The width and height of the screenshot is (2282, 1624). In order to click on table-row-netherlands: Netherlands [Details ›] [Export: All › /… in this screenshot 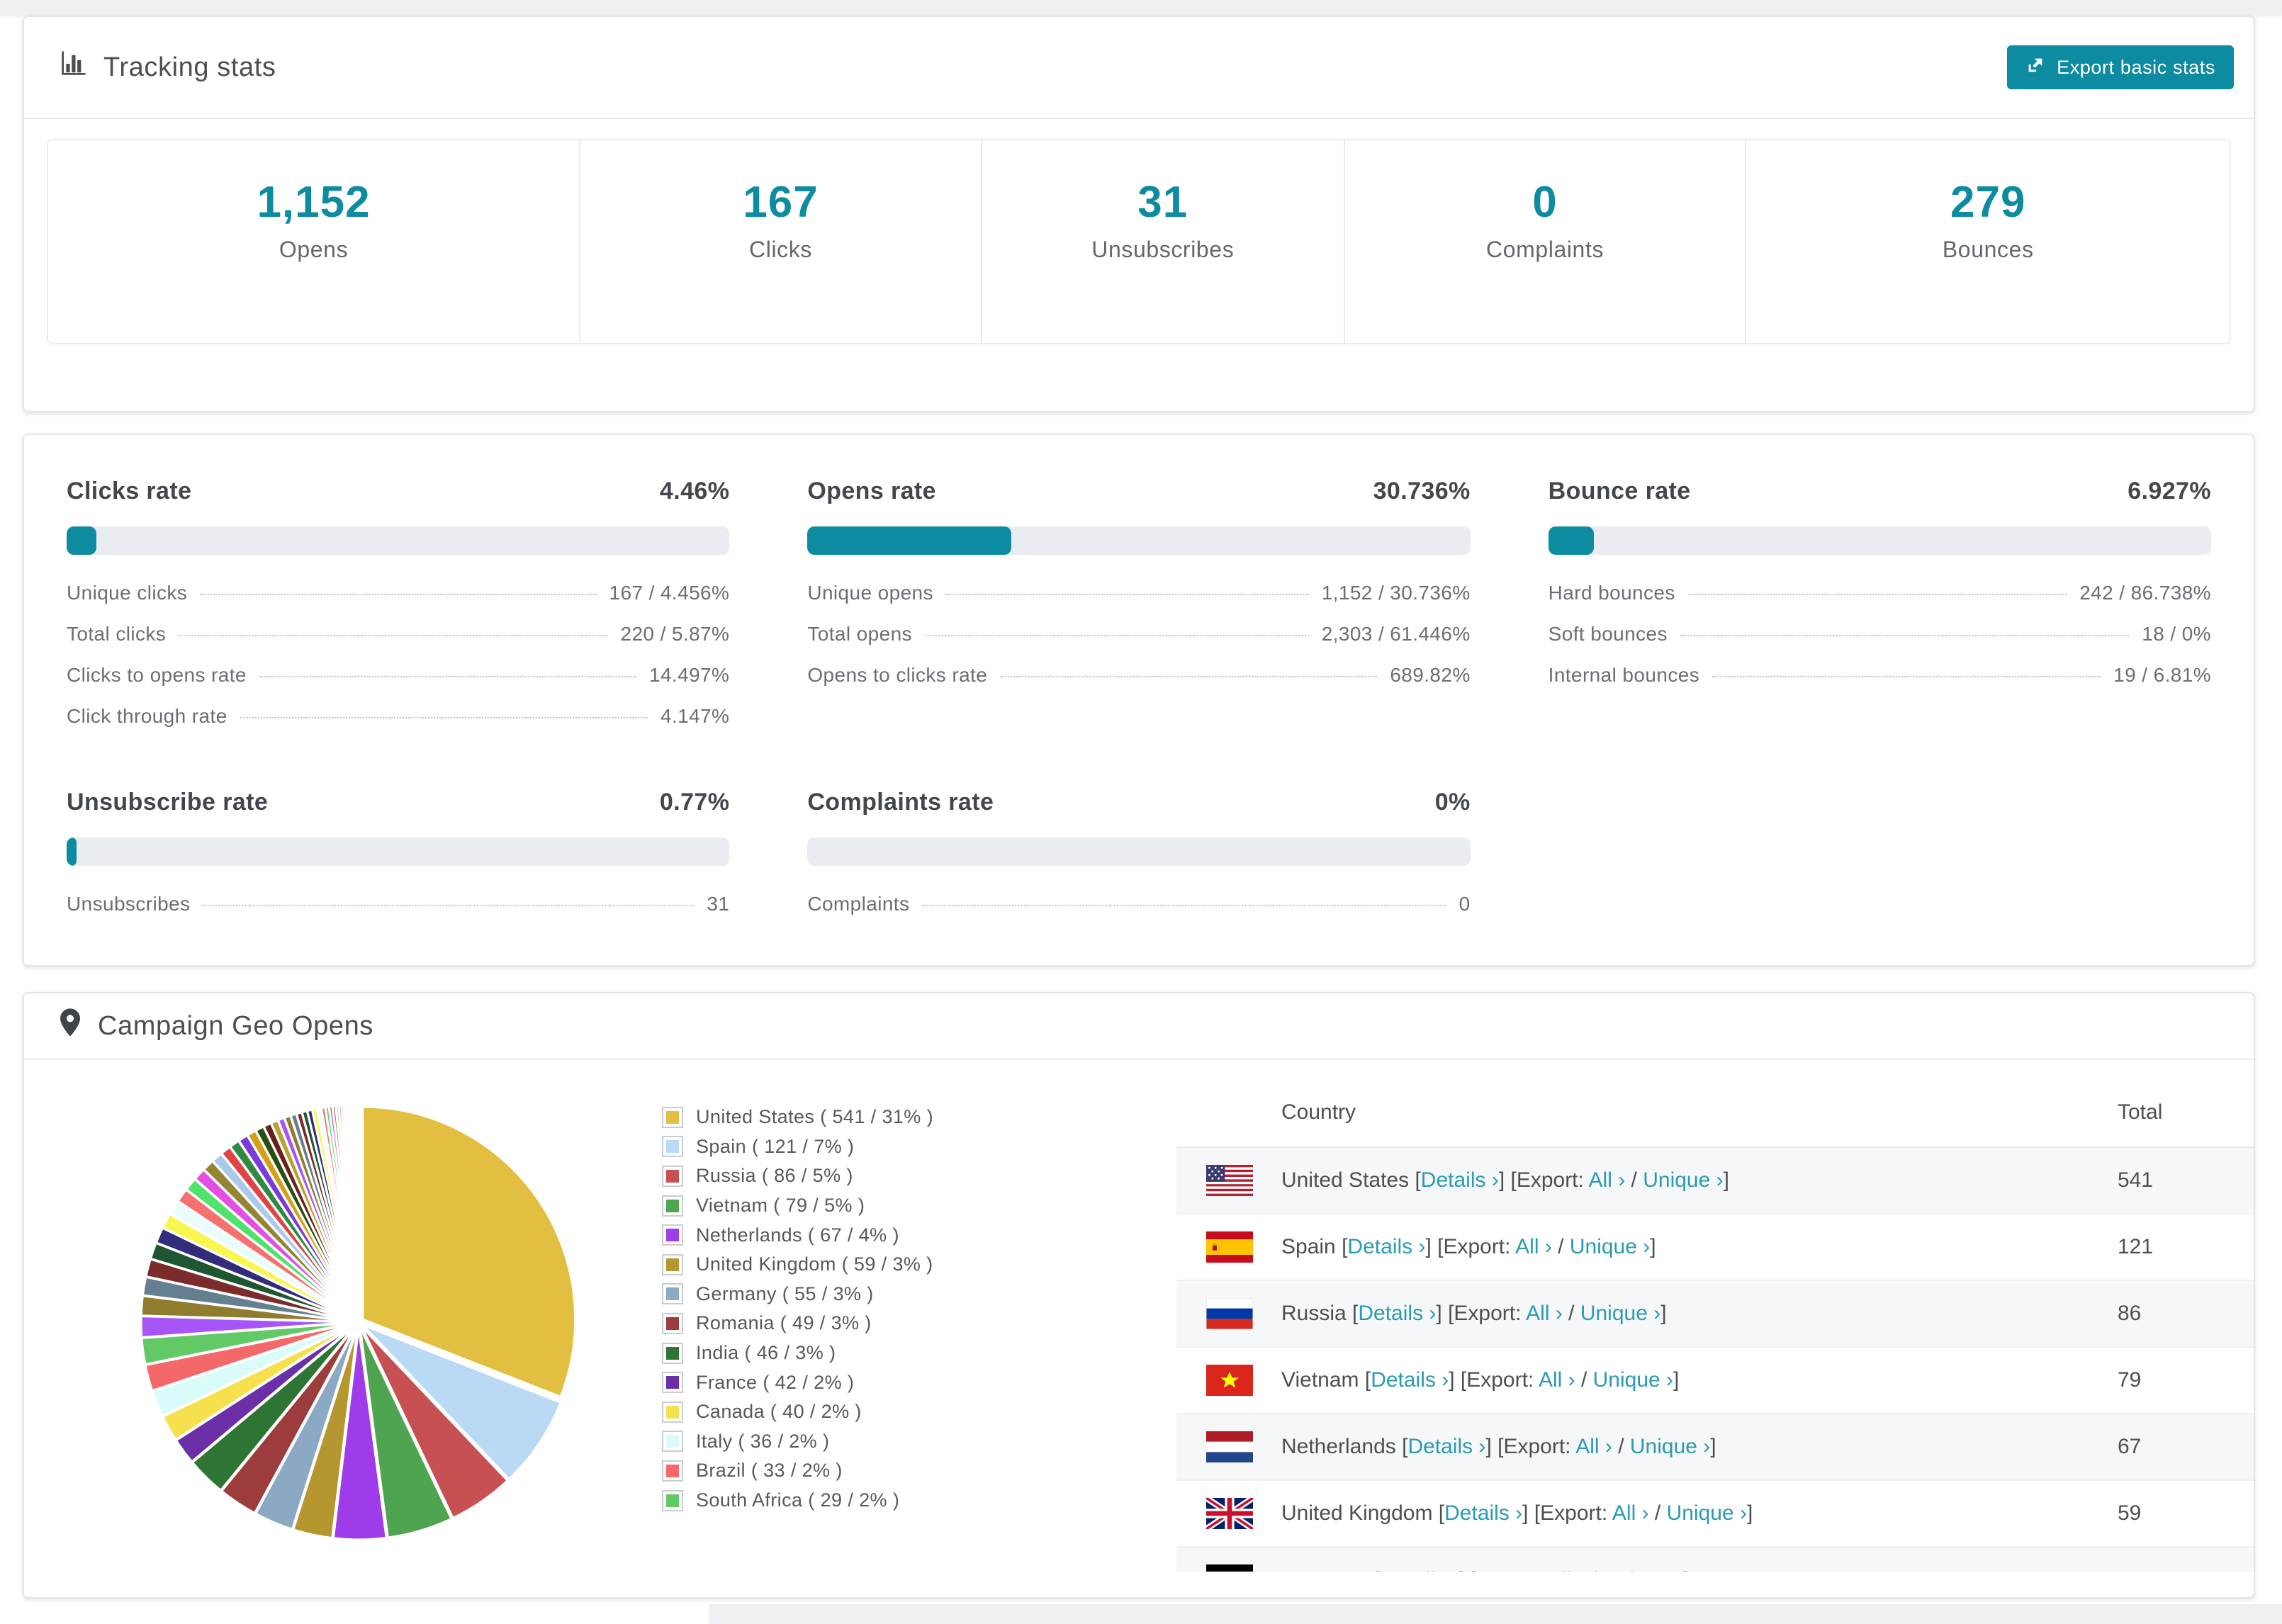, I will do `click(1715, 1448)`.